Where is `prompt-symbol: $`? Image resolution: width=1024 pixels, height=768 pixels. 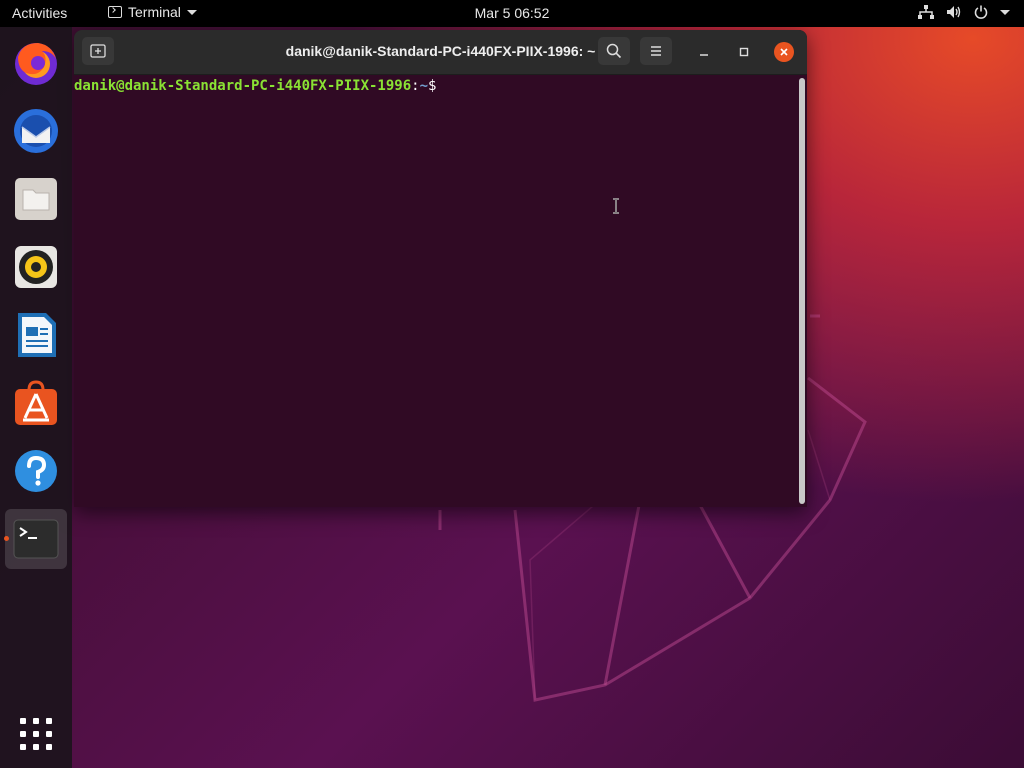 prompt-symbol: $ is located at coordinates (432, 86).